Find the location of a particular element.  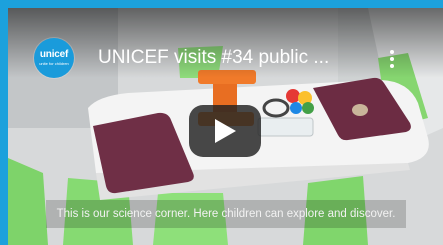

play-button is located at coordinates (225, 131).